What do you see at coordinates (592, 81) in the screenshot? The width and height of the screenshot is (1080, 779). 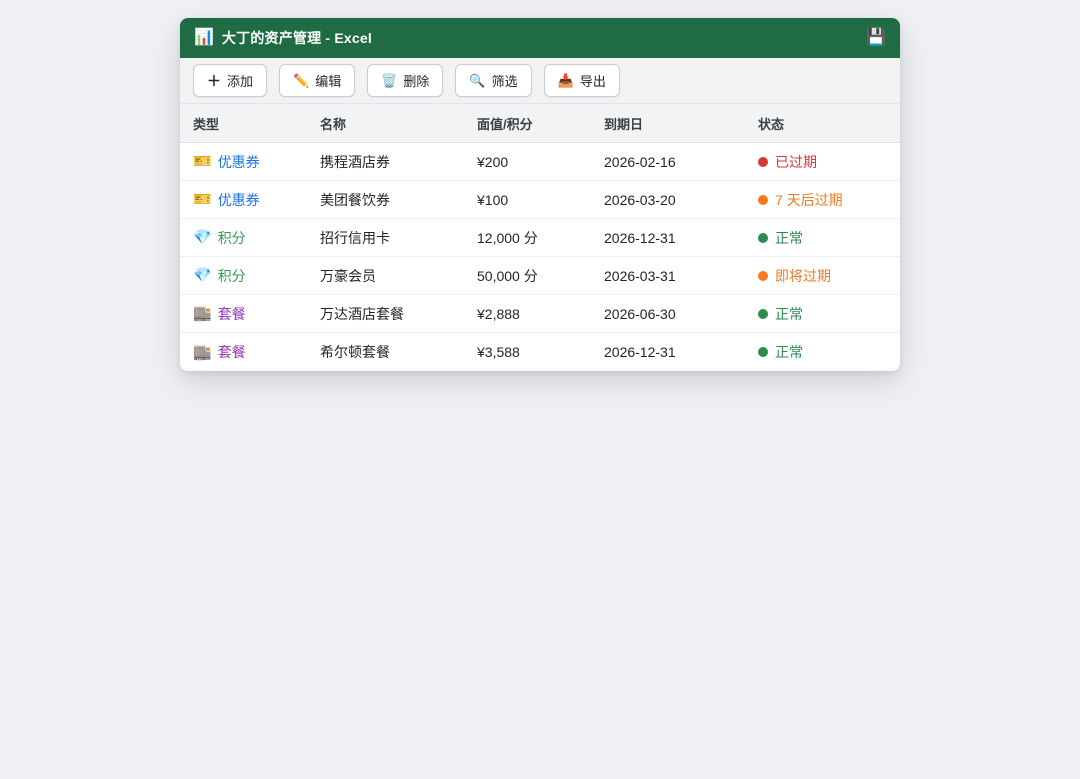 I see `export-button-label: 导出` at bounding box center [592, 81].